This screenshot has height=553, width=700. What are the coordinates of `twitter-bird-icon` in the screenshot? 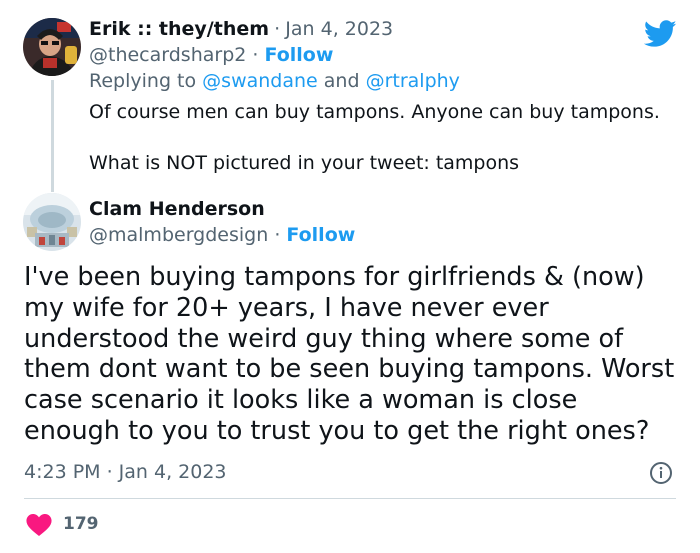 It's located at (660, 34).